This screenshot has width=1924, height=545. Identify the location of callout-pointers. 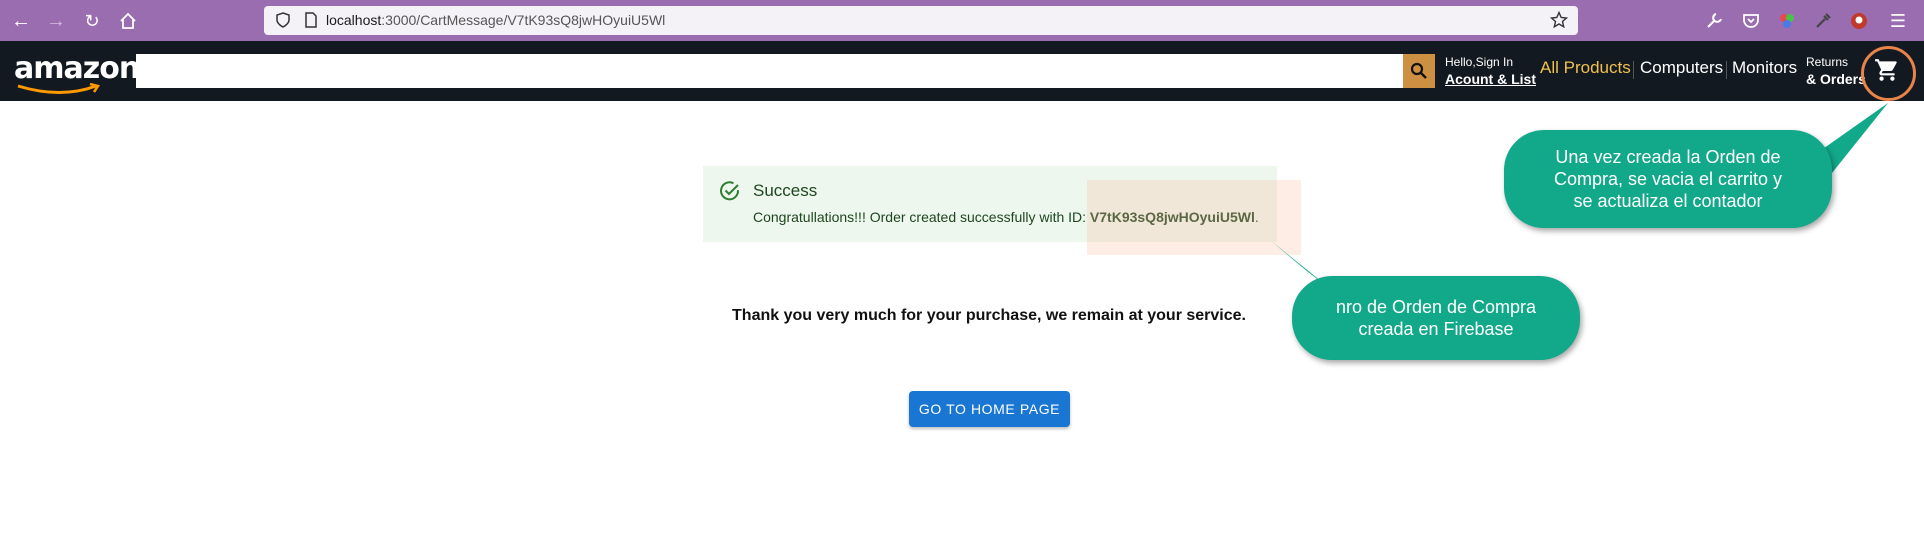
(1579, 196).